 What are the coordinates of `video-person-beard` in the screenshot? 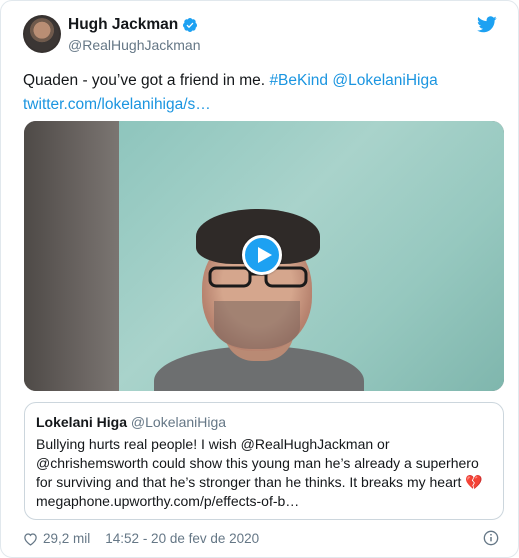 It's located at (257, 325).